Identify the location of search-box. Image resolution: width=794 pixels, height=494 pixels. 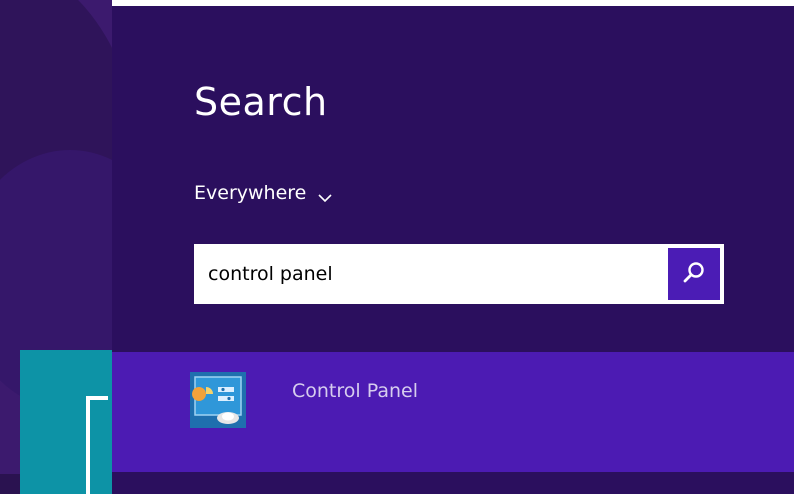
(459, 274).